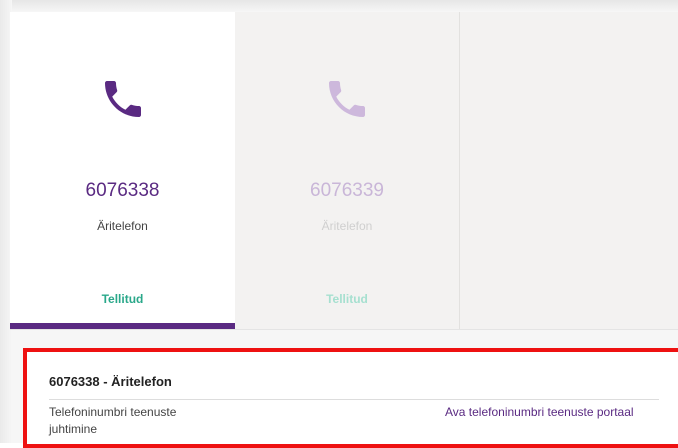 The width and height of the screenshot is (678, 448). What do you see at coordinates (539, 412) in the screenshot?
I see `open-portal-link: Ava telefoninumbri teenuste portaal` at bounding box center [539, 412].